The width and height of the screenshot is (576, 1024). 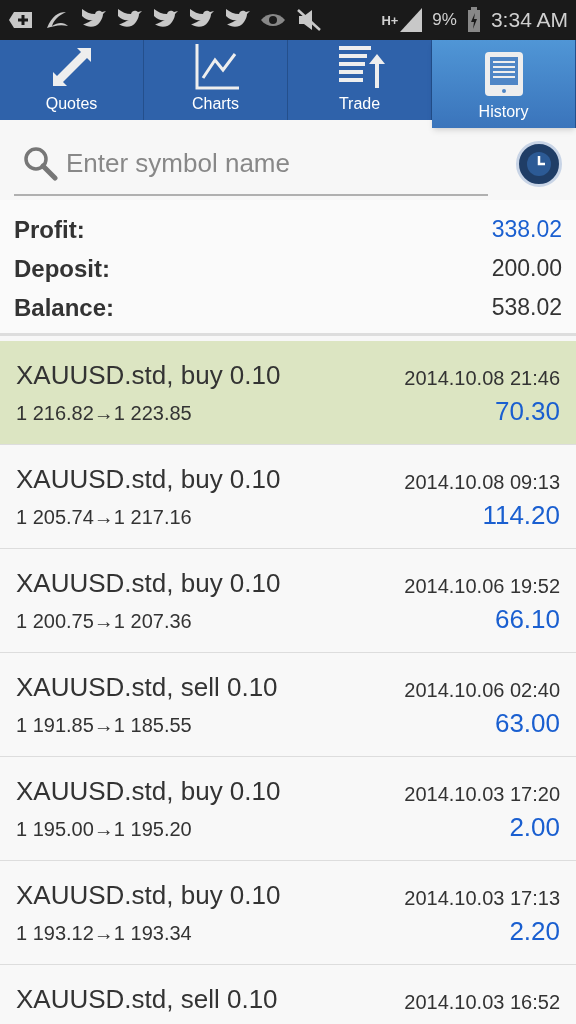 I want to click on trade-time: 2014.10.06 19:52, so click(x=482, y=586).